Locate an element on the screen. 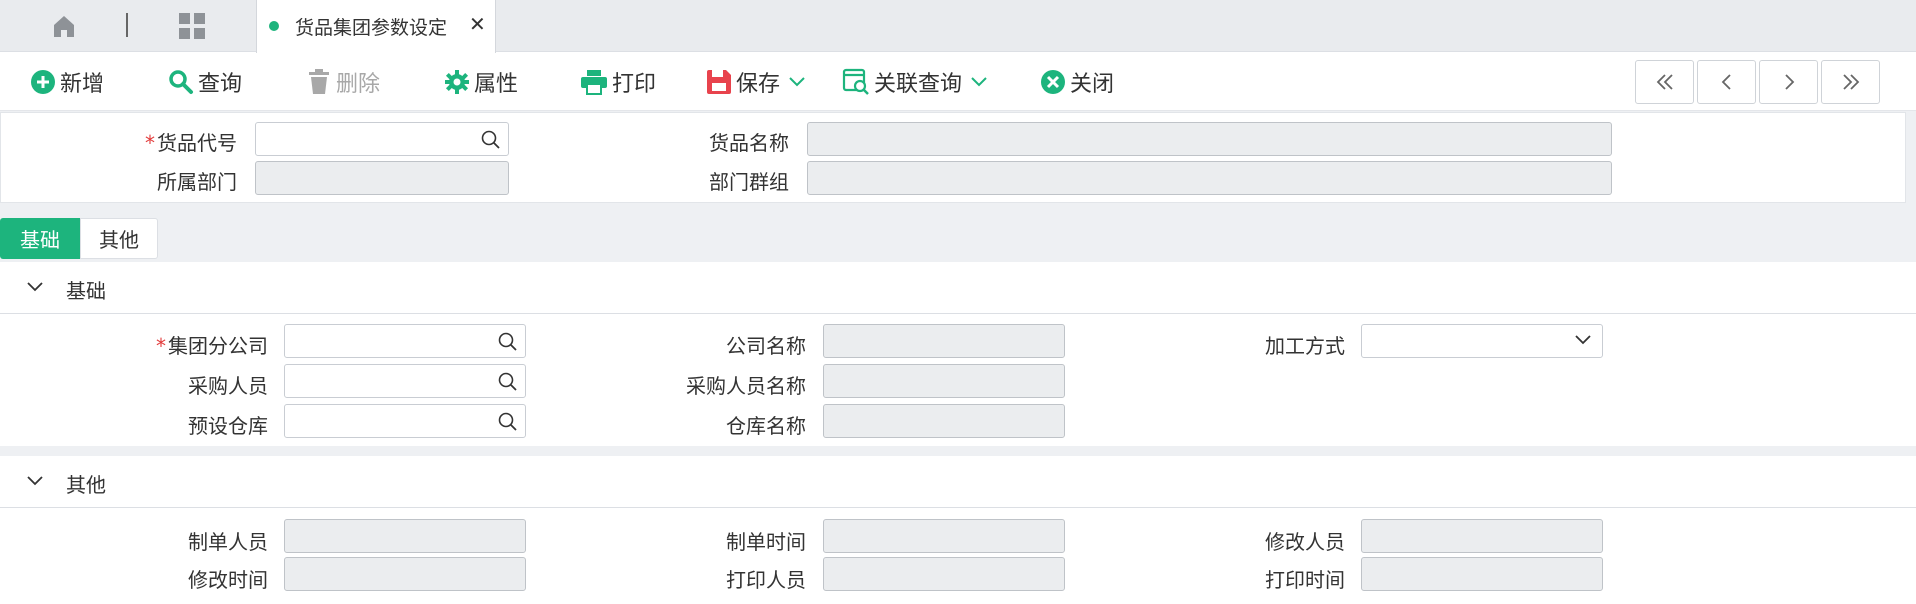 Image resolution: width=1916 pixels, height=604 pixels. group-branch-input is located at coordinates (405, 341).